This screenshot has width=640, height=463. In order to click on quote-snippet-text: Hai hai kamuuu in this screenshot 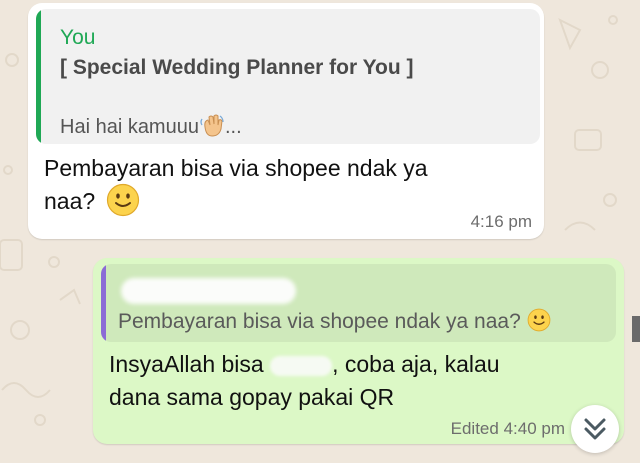, I will do `click(129, 127)`.